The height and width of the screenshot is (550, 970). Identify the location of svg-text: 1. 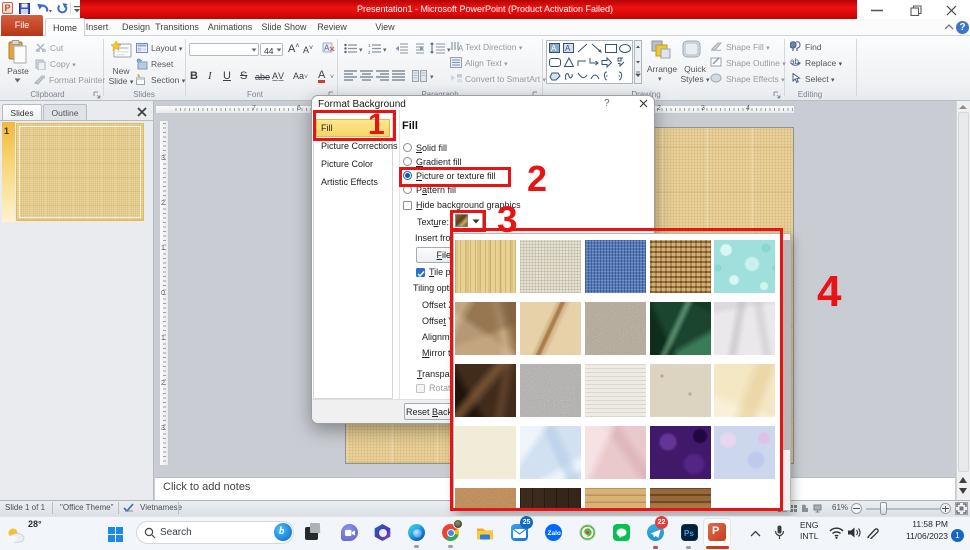
(369, 45).